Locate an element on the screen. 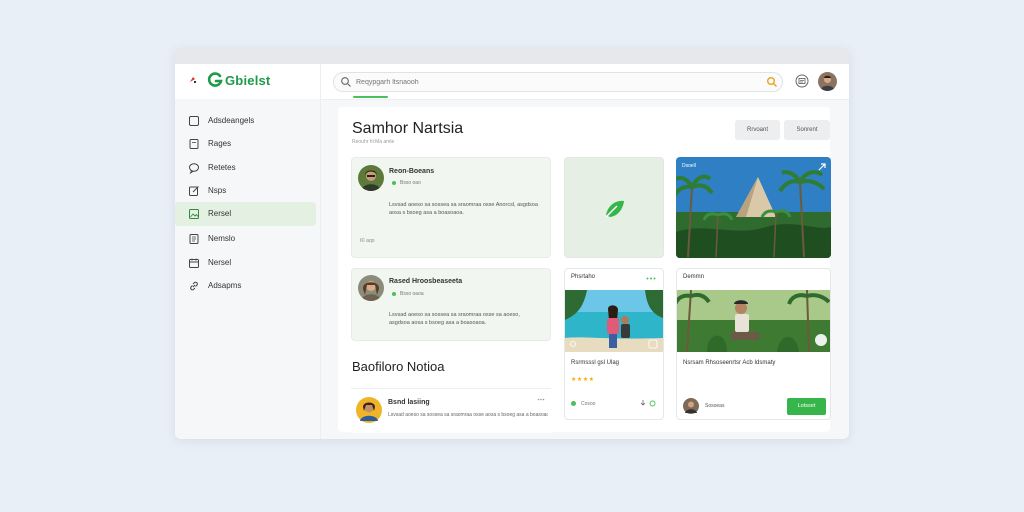  notification-avatar is located at coordinates (369, 410).